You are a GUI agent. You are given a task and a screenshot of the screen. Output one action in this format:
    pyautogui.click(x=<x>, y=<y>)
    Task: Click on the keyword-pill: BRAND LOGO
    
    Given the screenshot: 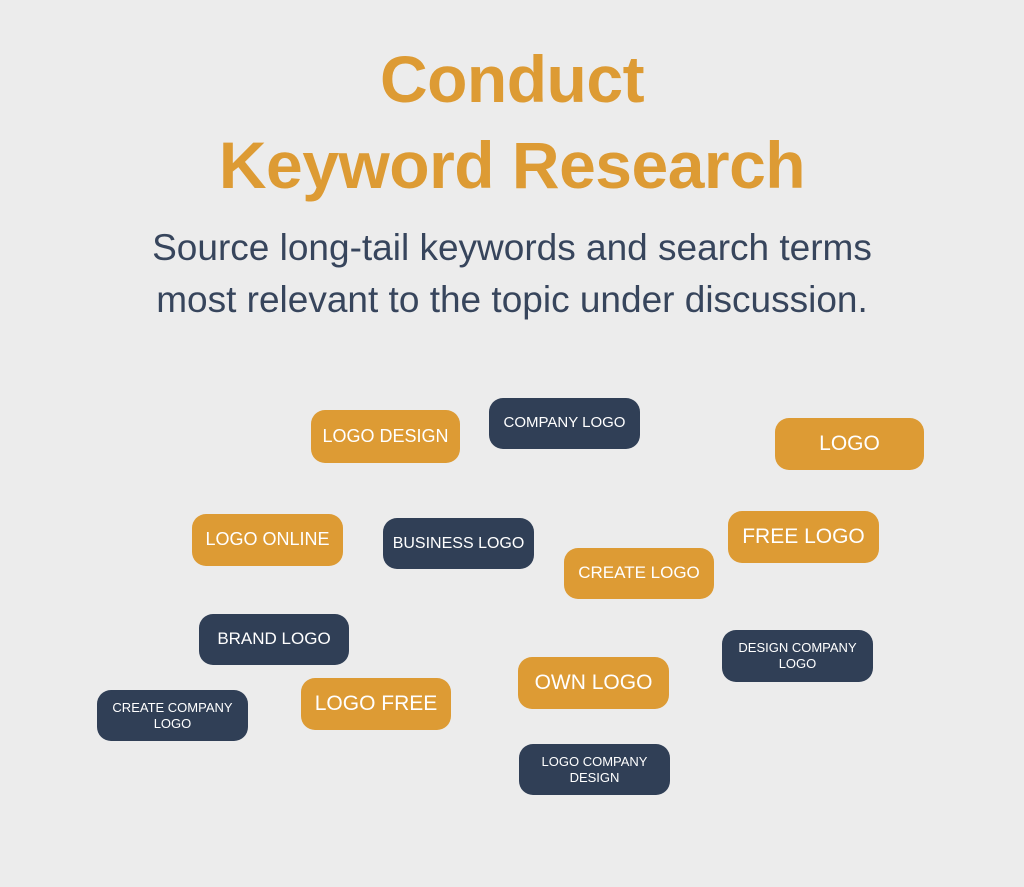 What is the action you would take?
    pyautogui.click(x=274, y=639)
    